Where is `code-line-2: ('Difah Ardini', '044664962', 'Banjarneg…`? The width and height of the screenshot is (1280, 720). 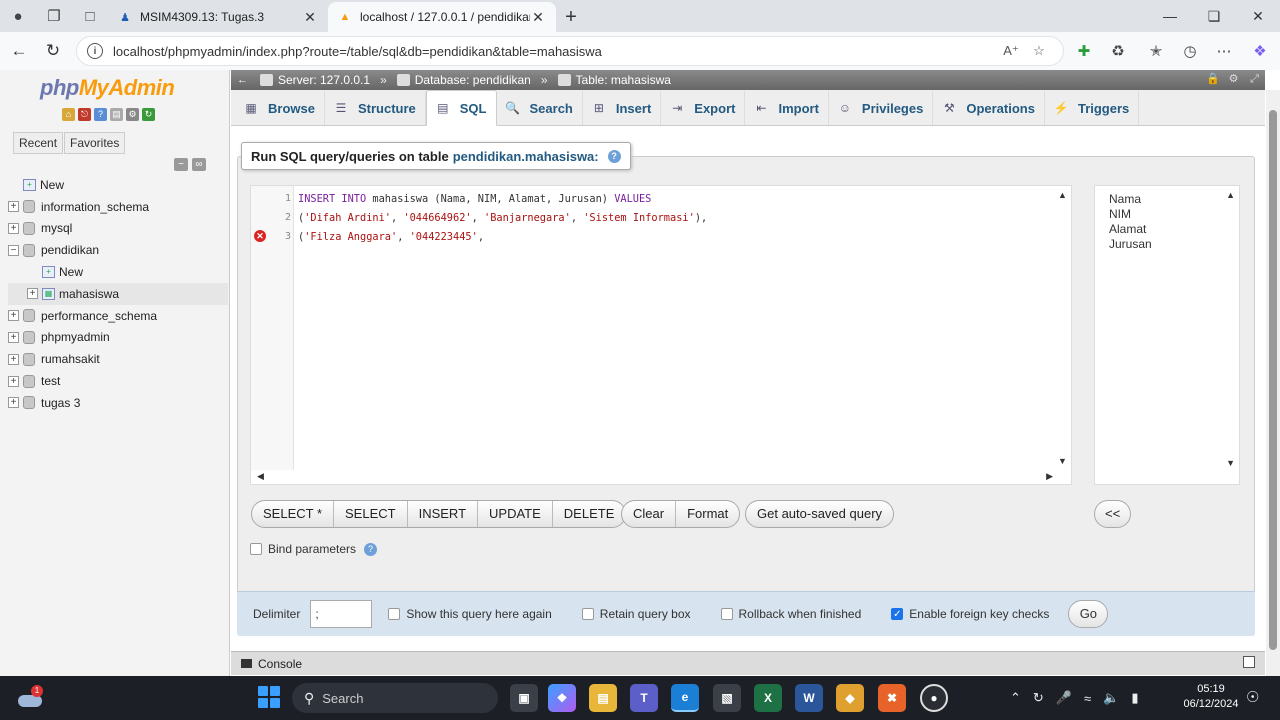 code-line-2: ('Difah Ardini', '044664962', 'Banjarneg… is located at coordinates (502, 218).